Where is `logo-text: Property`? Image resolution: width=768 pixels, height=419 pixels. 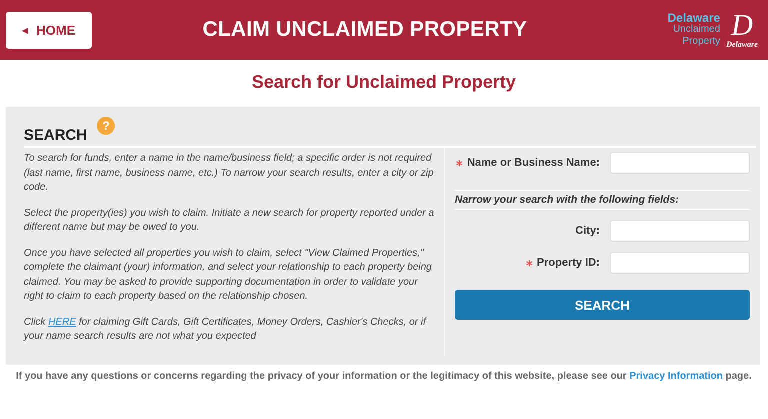
logo-text: Property is located at coordinates (701, 42).